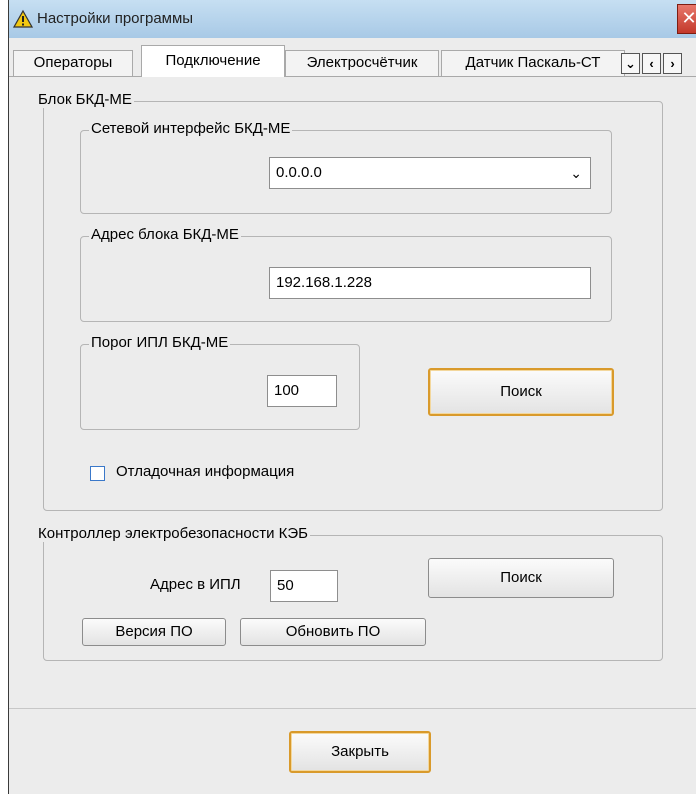 The image size is (696, 794). Describe the element at coordinates (23, 18) in the screenshot. I see `warning-icon` at that location.